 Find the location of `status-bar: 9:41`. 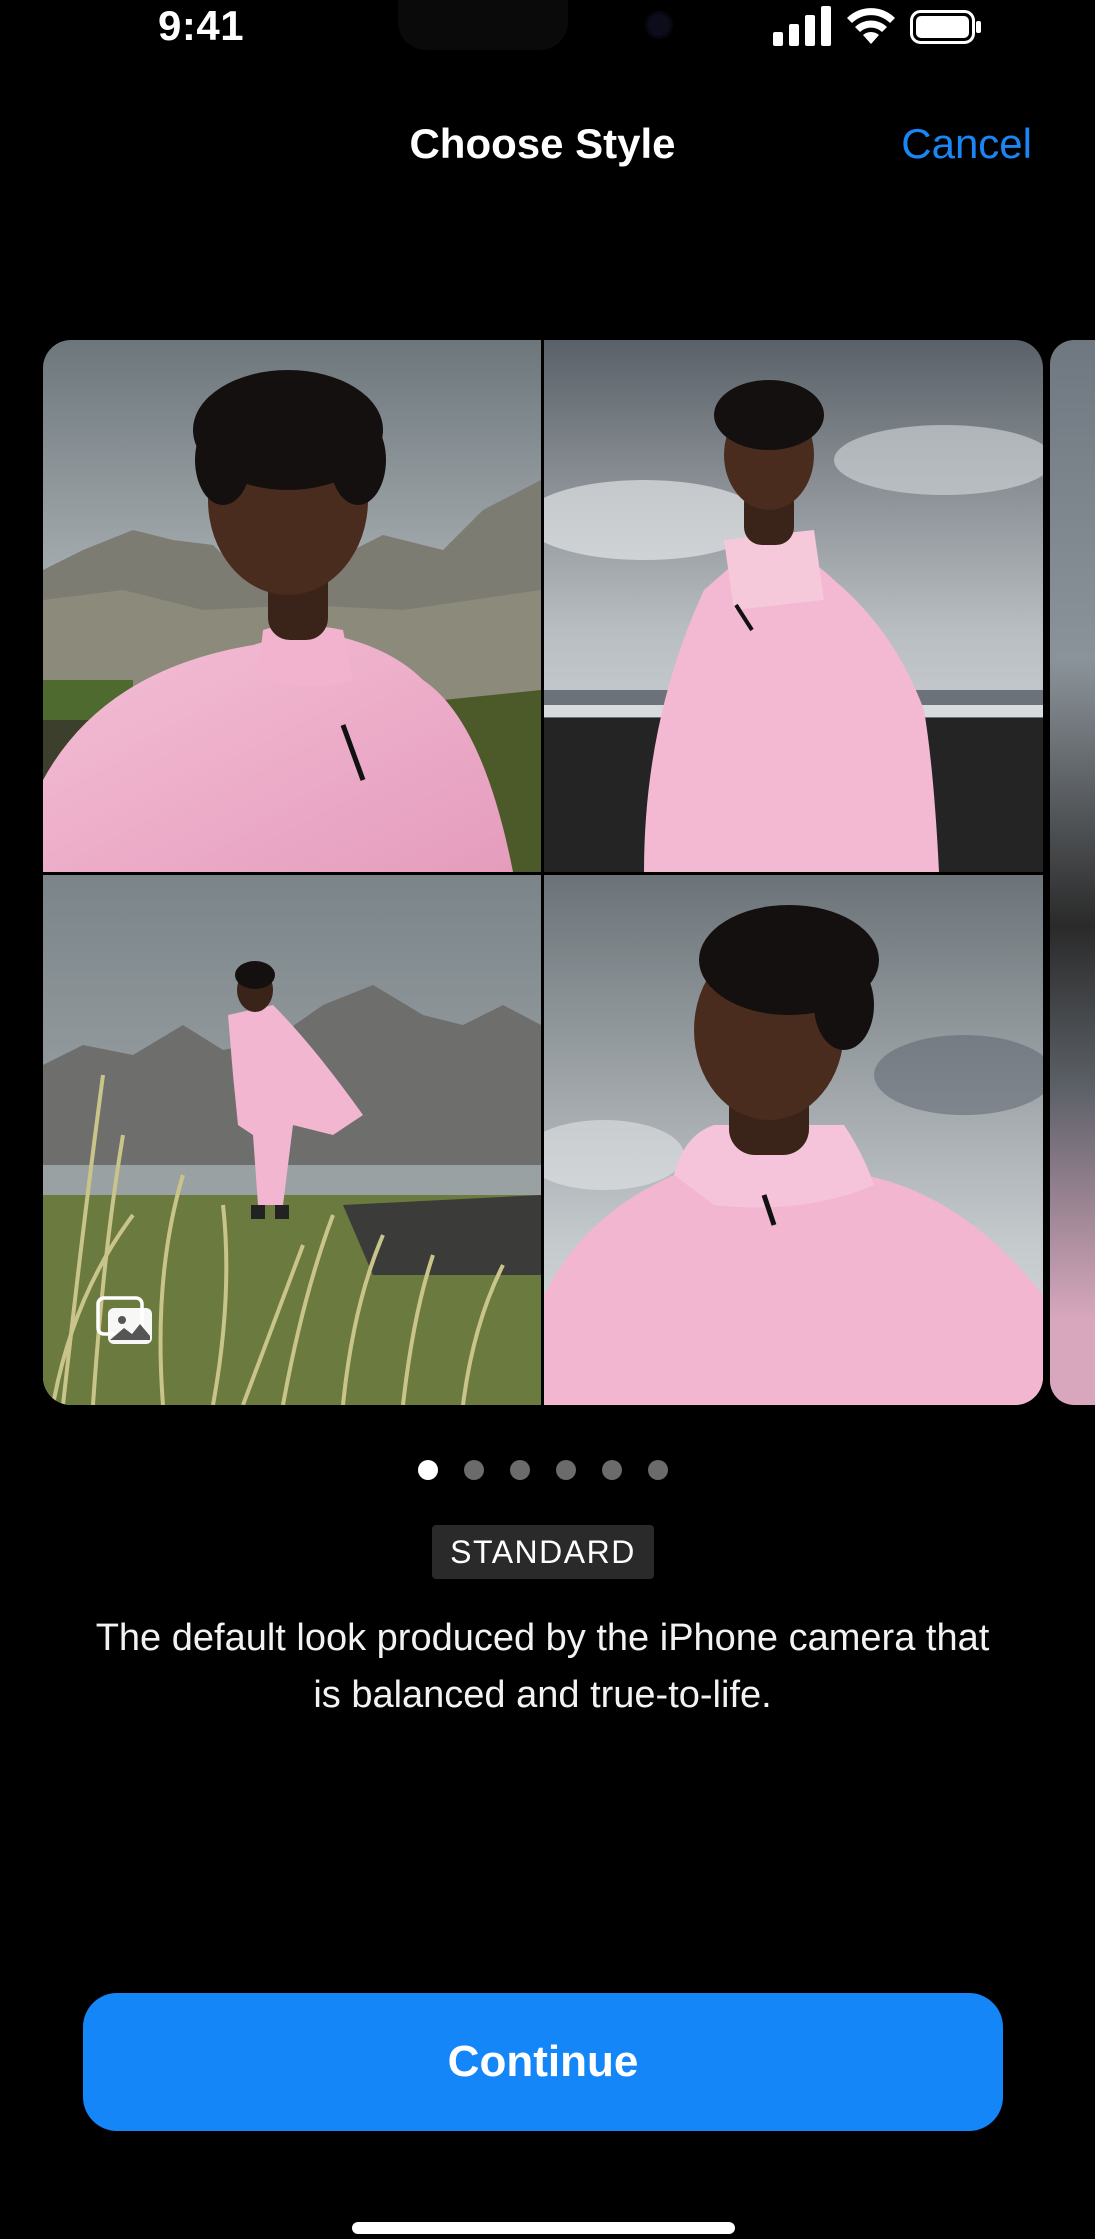

status-bar: 9:41 is located at coordinates (547, 30).